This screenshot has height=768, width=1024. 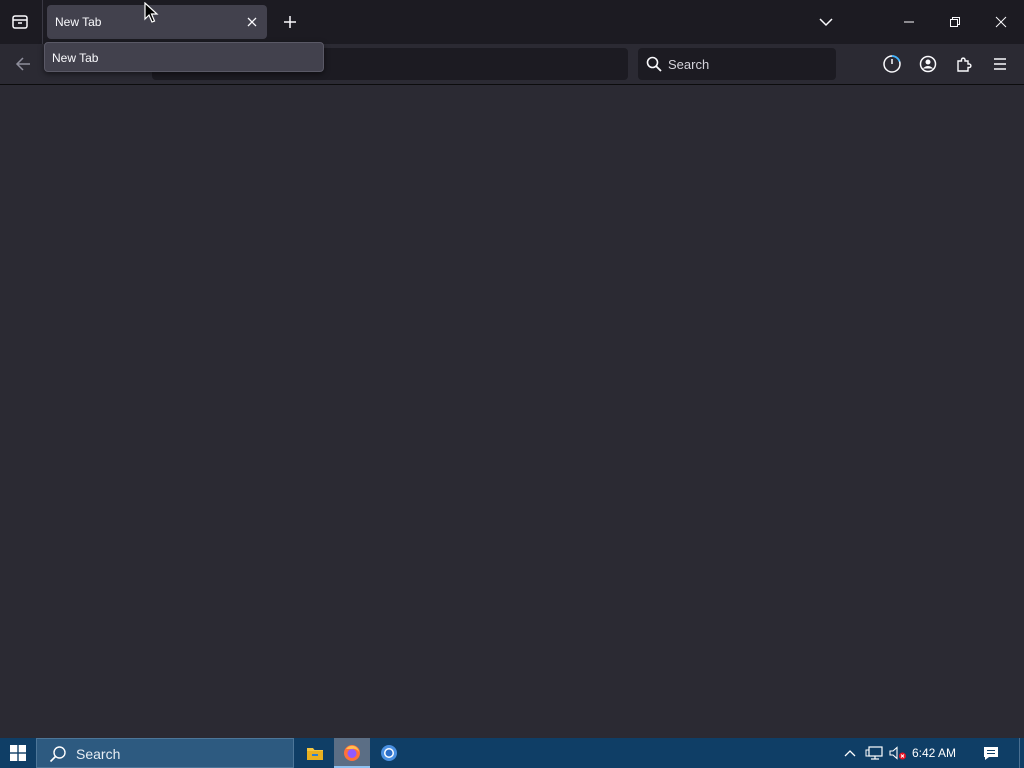 I want to click on back-button, so click(x=23, y=64).